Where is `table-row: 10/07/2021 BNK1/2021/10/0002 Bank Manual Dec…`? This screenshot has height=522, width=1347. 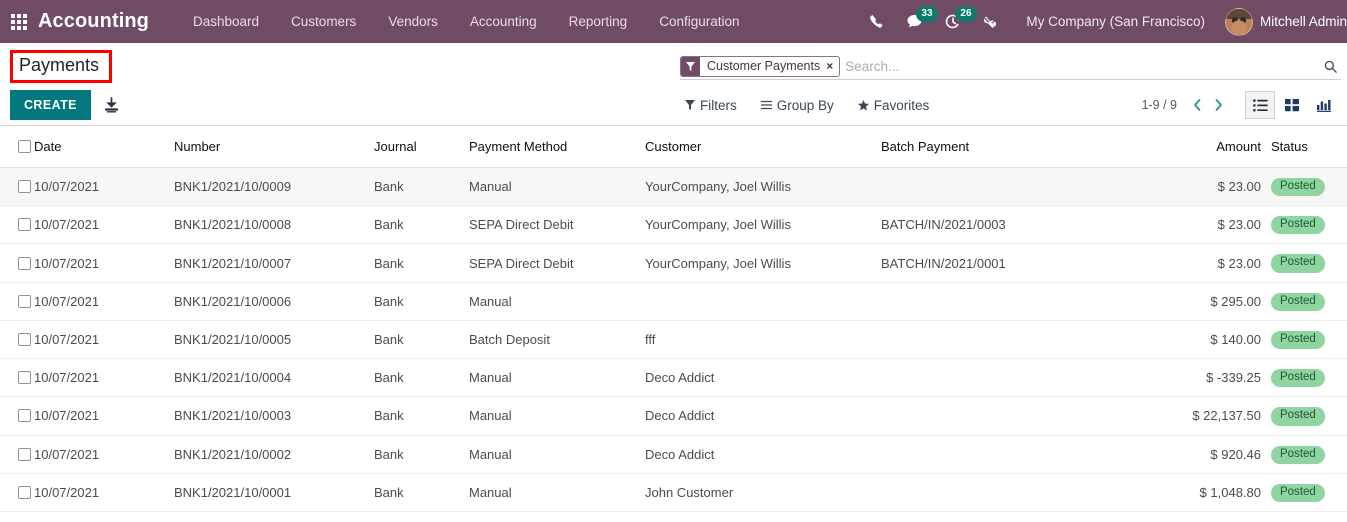 table-row: 10/07/2021 BNK1/2021/10/0002 Bank Manual Dec… is located at coordinates (673, 454).